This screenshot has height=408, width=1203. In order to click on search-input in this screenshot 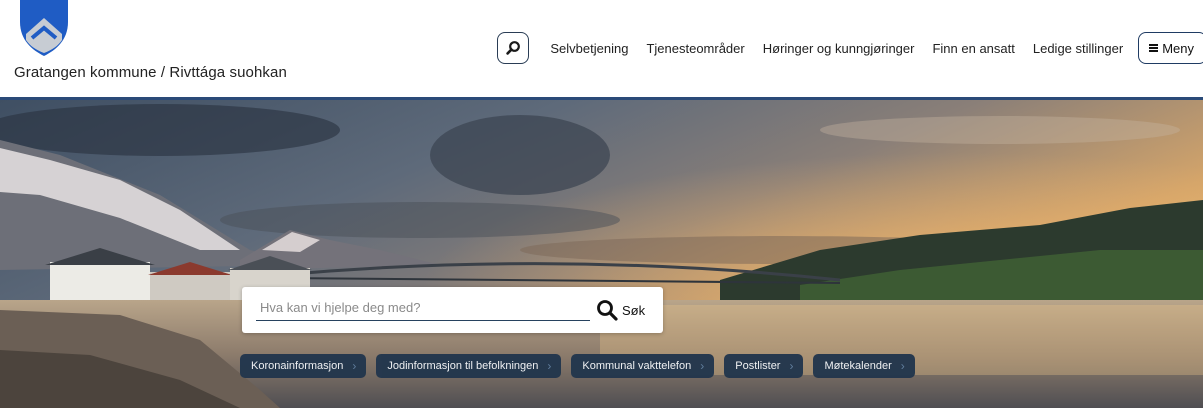, I will do `click(423, 308)`.